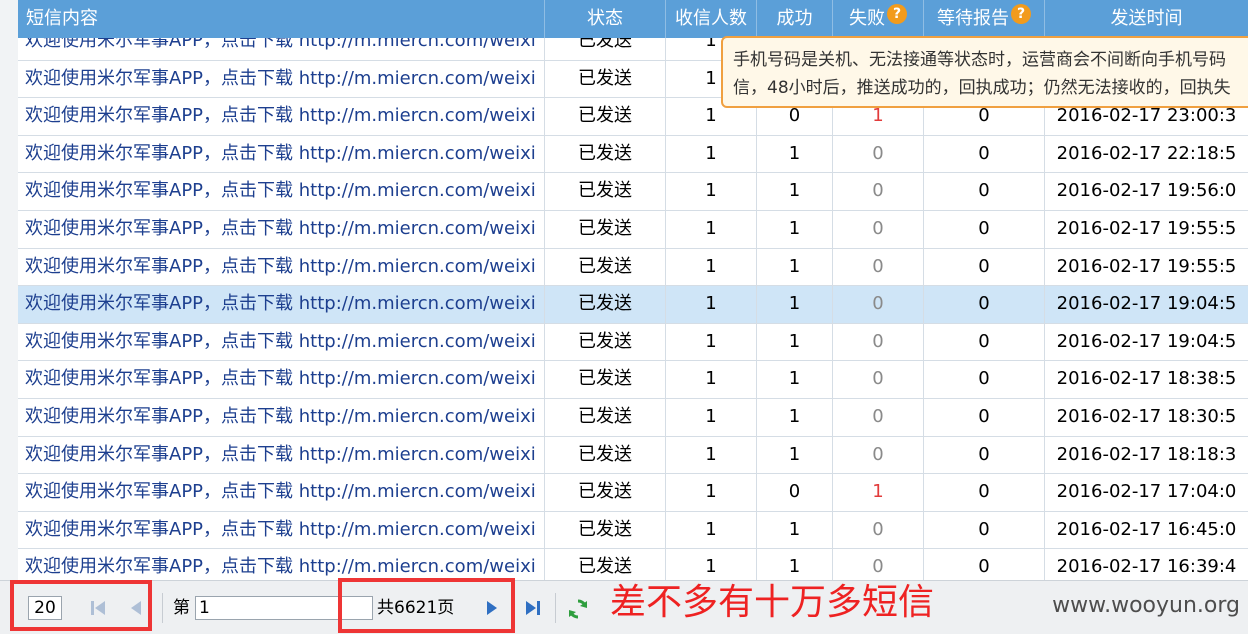 The width and height of the screenshot is (1248, 634). Describe the element at coordinates (772, 602) in the screenshot. I see `annotation-text: 差不多有十万多短信` at that location.